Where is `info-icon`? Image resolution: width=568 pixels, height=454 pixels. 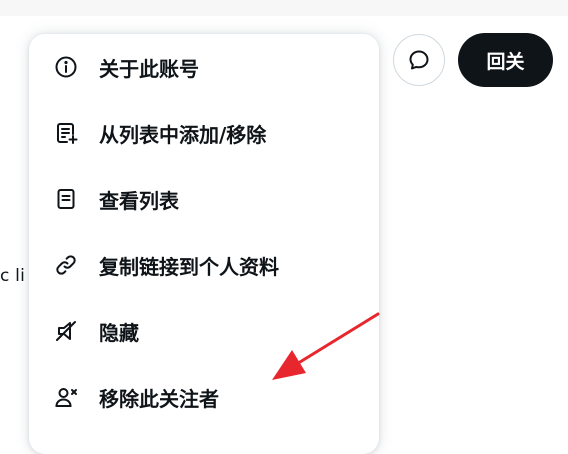 info-icon is located at coordinates (66, 67).